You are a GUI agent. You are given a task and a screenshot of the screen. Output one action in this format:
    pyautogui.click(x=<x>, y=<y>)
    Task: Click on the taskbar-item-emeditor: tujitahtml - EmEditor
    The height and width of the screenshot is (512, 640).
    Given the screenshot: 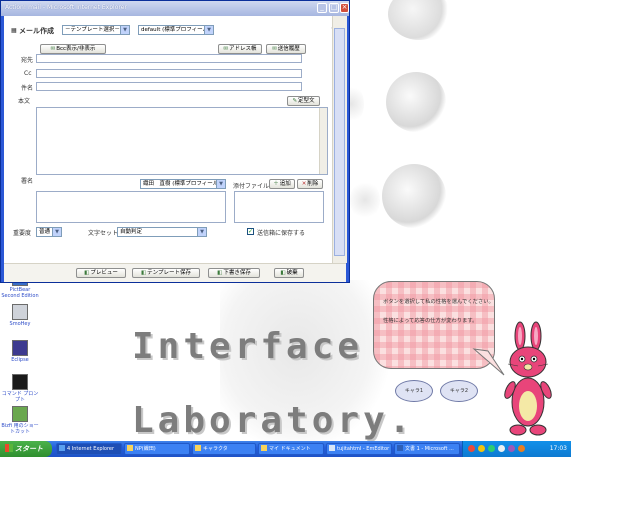 What is the action you would take?
    pyautogui.click(x=359, y=449)
    